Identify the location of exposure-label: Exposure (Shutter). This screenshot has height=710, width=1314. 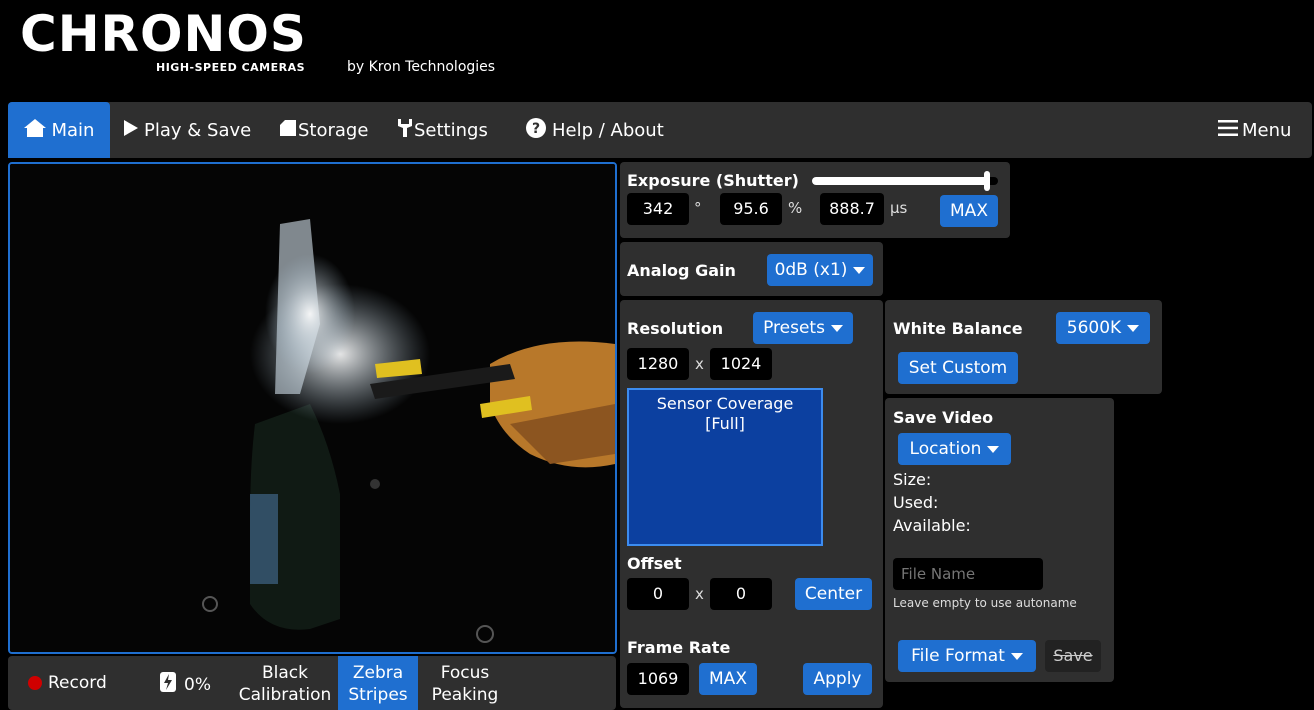
(713, 180).